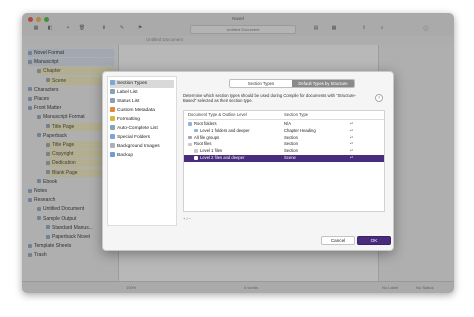 The height and width of the screenshot is (317, 474). I want to click on settings-sidebar-item: Special Folders, so click(142, 138).